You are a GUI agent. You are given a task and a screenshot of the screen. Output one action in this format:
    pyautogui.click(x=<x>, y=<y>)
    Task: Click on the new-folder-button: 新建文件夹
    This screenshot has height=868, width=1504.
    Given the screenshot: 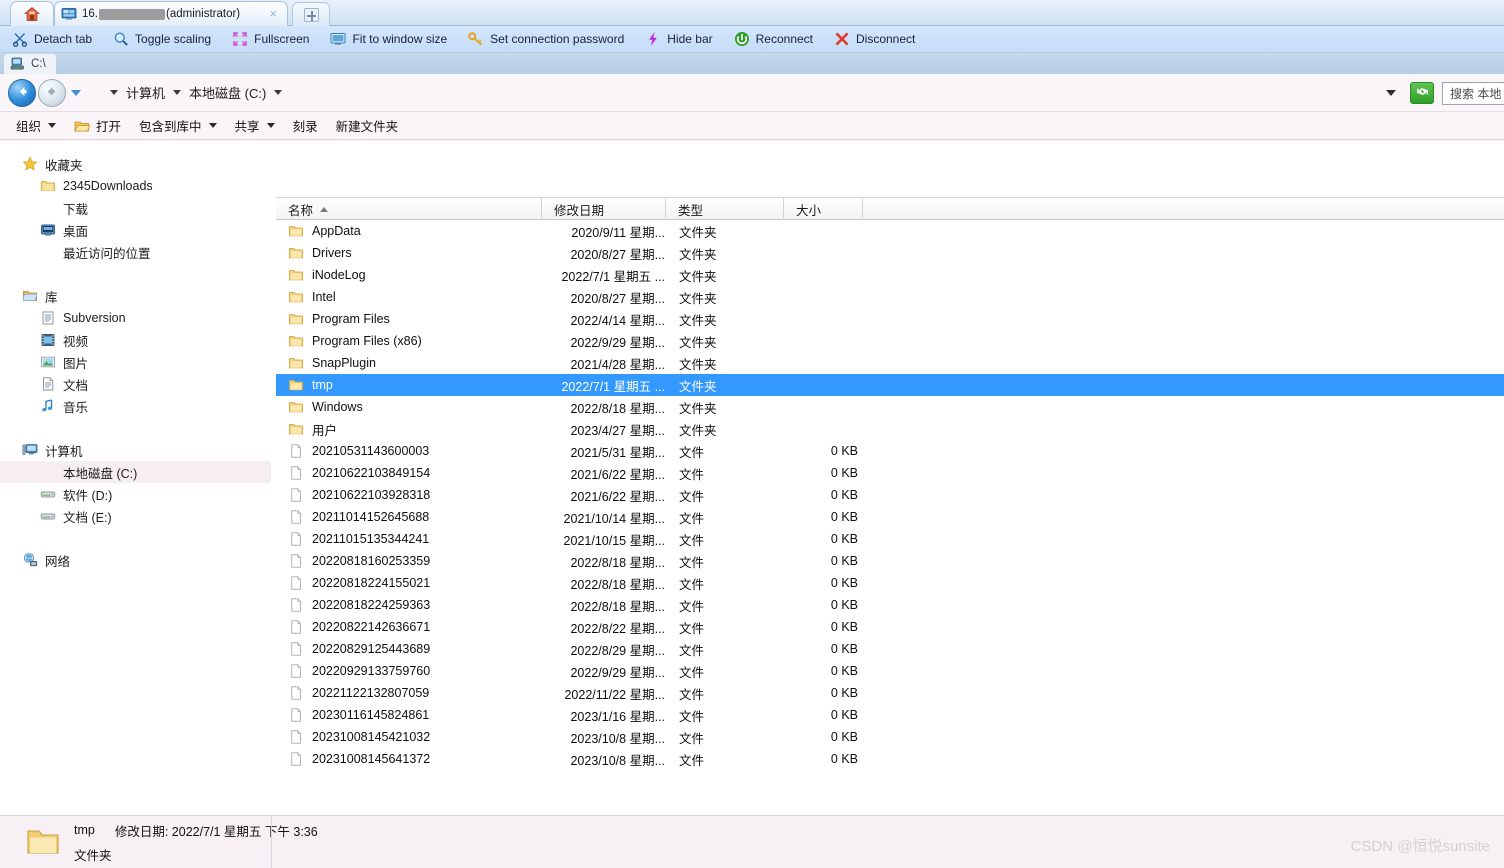 What is the action you would take?
    pyautogui.click(x=367, y=126)
    